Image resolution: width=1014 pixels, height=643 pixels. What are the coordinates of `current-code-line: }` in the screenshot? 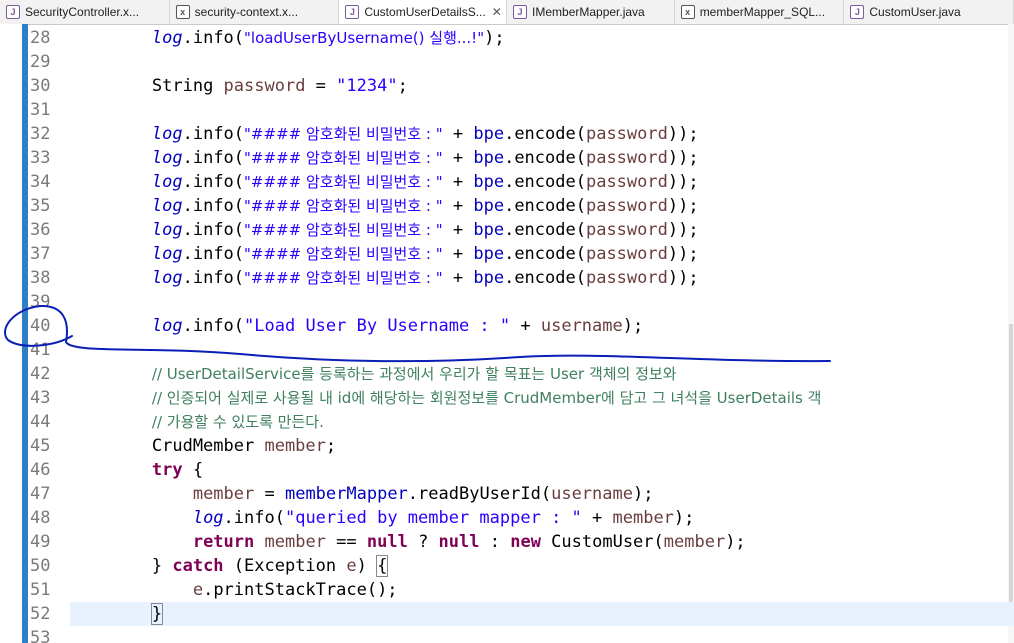 It's located at (542, 614).